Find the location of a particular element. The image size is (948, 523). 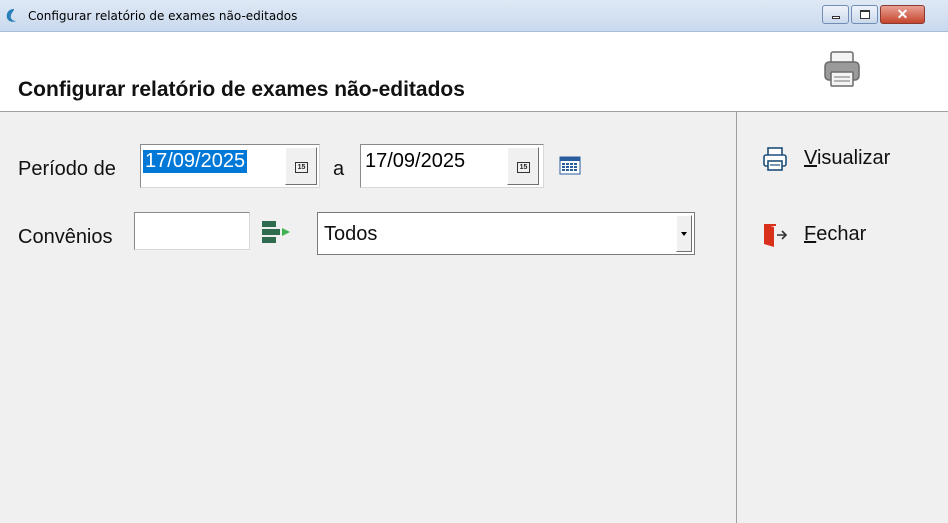

date-to-value: 17/09/2025 is located at coordinates (415, 161).